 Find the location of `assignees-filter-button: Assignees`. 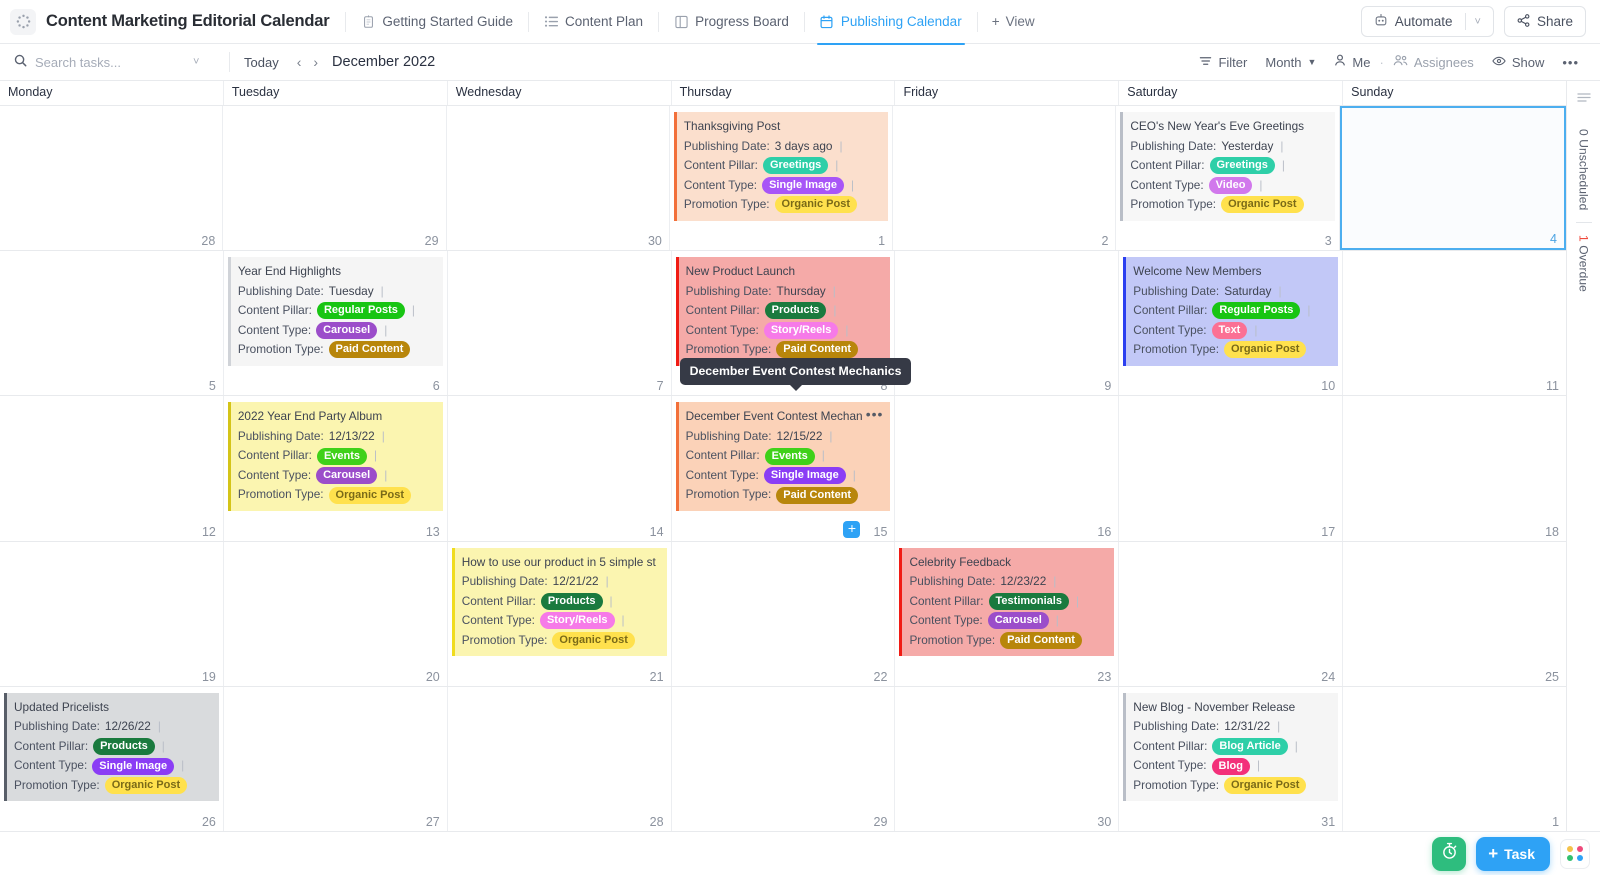

assignees-filter-button: Assignees is located at coordinates (1433, 62).